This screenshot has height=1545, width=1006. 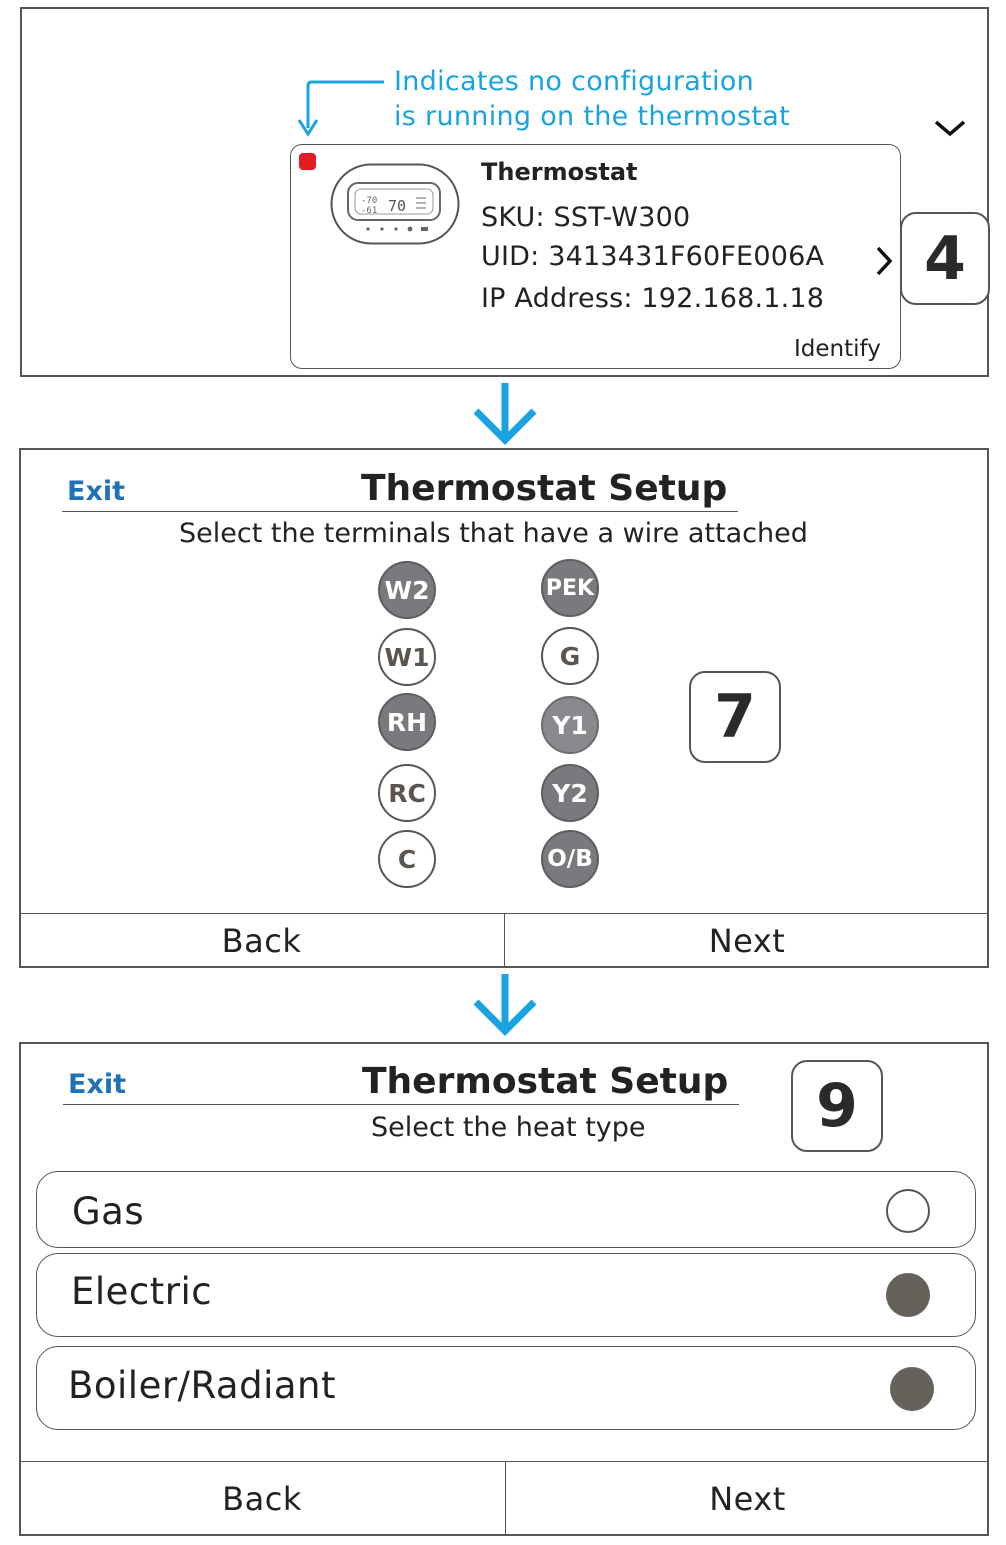 I want to click on thermostat-device-icon: -70 -61 70, so click(x=395, y=204).